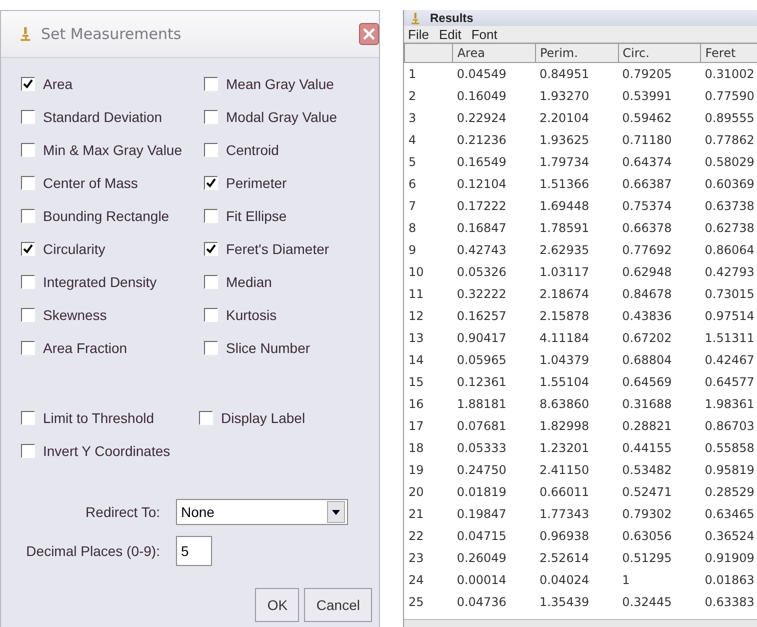  Describe the element at coordinates (564, 118) in the screenshot. I see `table-cell-text: 2.20104` at that location.